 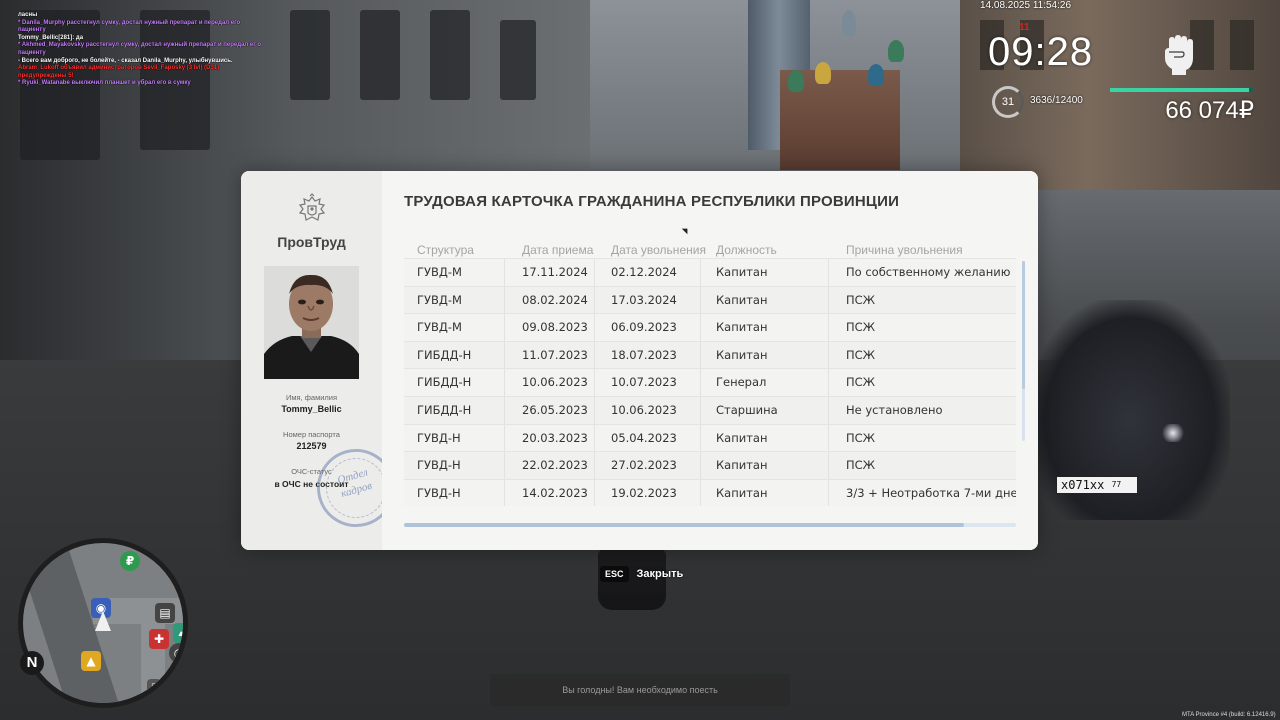 I want to click on taxi-blip-icon: ▲, so click(x=91, y=661).